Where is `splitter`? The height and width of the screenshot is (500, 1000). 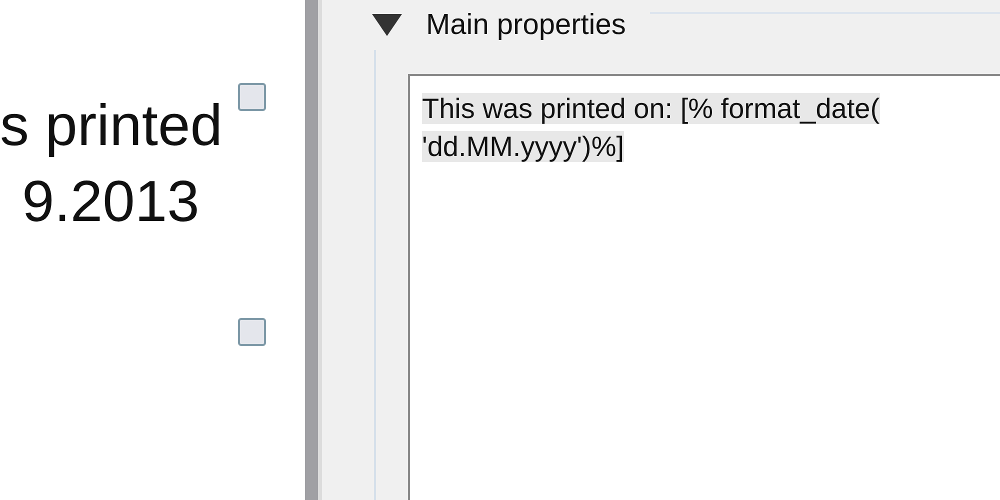 splitter is located at coordinates (313, 250).